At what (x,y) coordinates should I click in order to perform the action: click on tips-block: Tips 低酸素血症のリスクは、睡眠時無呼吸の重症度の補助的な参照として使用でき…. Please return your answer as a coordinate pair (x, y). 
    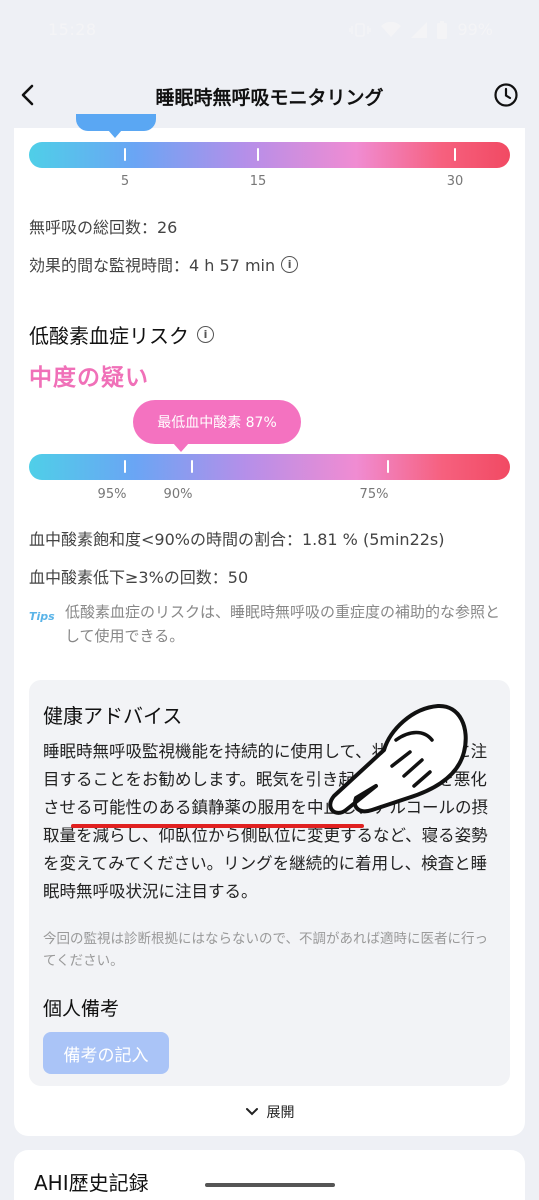
    Looking at the image, I should click on (269, 624).